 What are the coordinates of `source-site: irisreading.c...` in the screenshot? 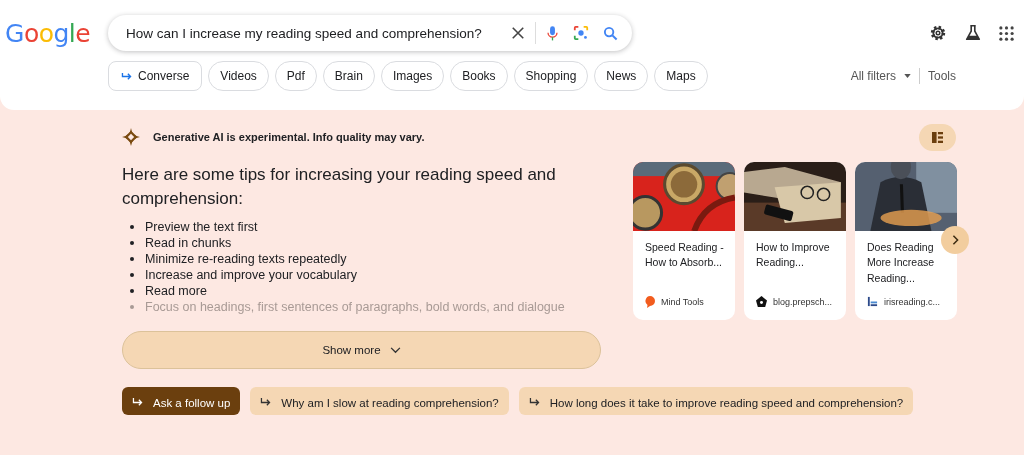 It's located at (912, 301).